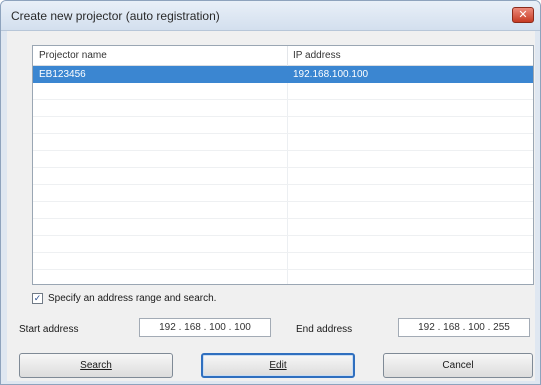 Image resolution: width=541 pixels, height=385 pixels. Describe the element at coordinates (287, 56) in the screenshot. I see `column-divider` at that location.